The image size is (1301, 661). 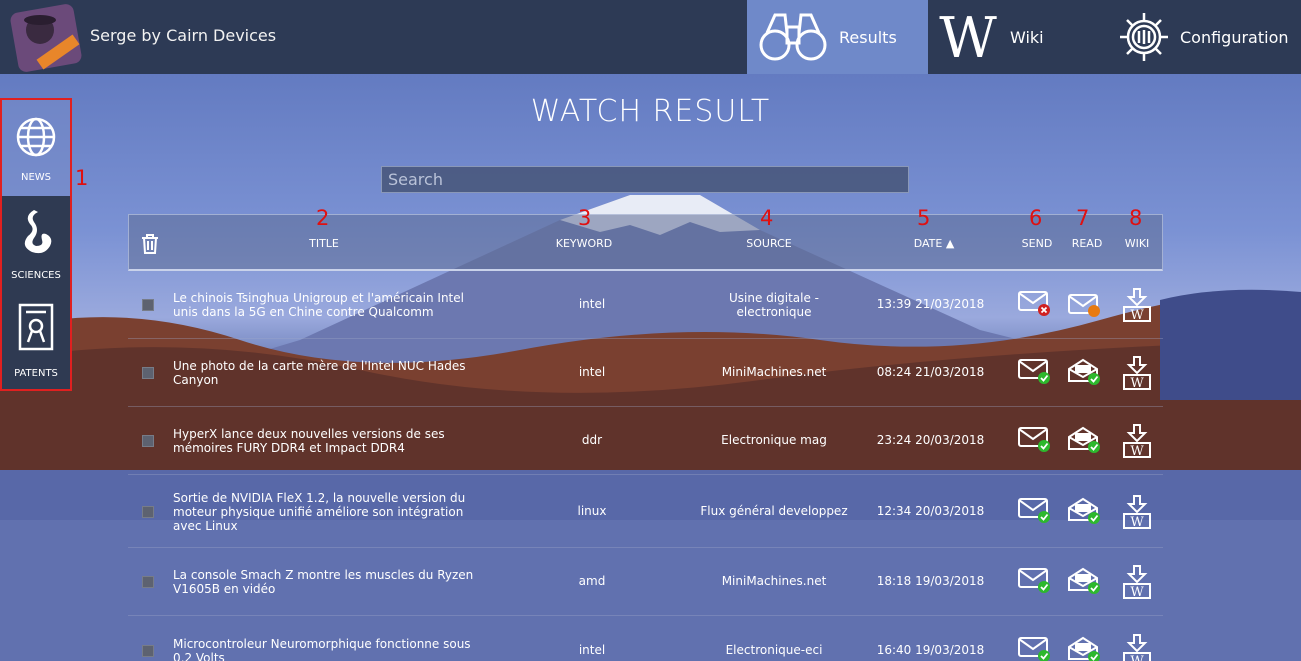 What do you see at coordinates (1027, 37) in the screenshot?
I see `tab-wiki-label: Wiki` at bounding box center [1027, 37].